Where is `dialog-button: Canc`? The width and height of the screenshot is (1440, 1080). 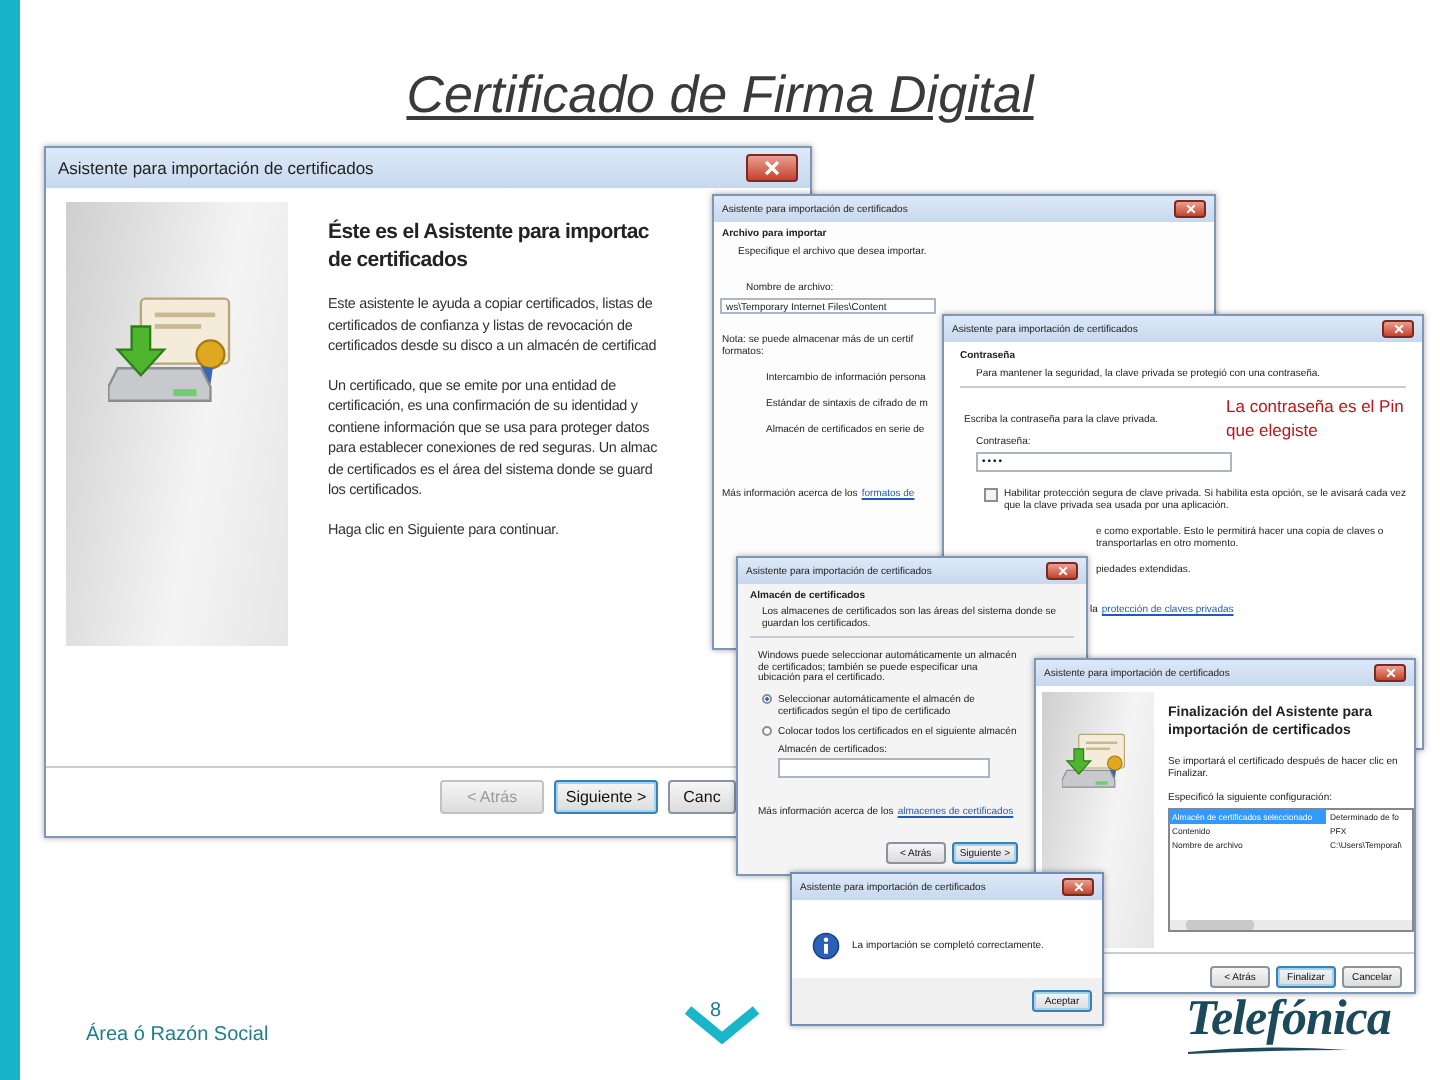 dialog-button: Canc is located at coordinates (702, 797).